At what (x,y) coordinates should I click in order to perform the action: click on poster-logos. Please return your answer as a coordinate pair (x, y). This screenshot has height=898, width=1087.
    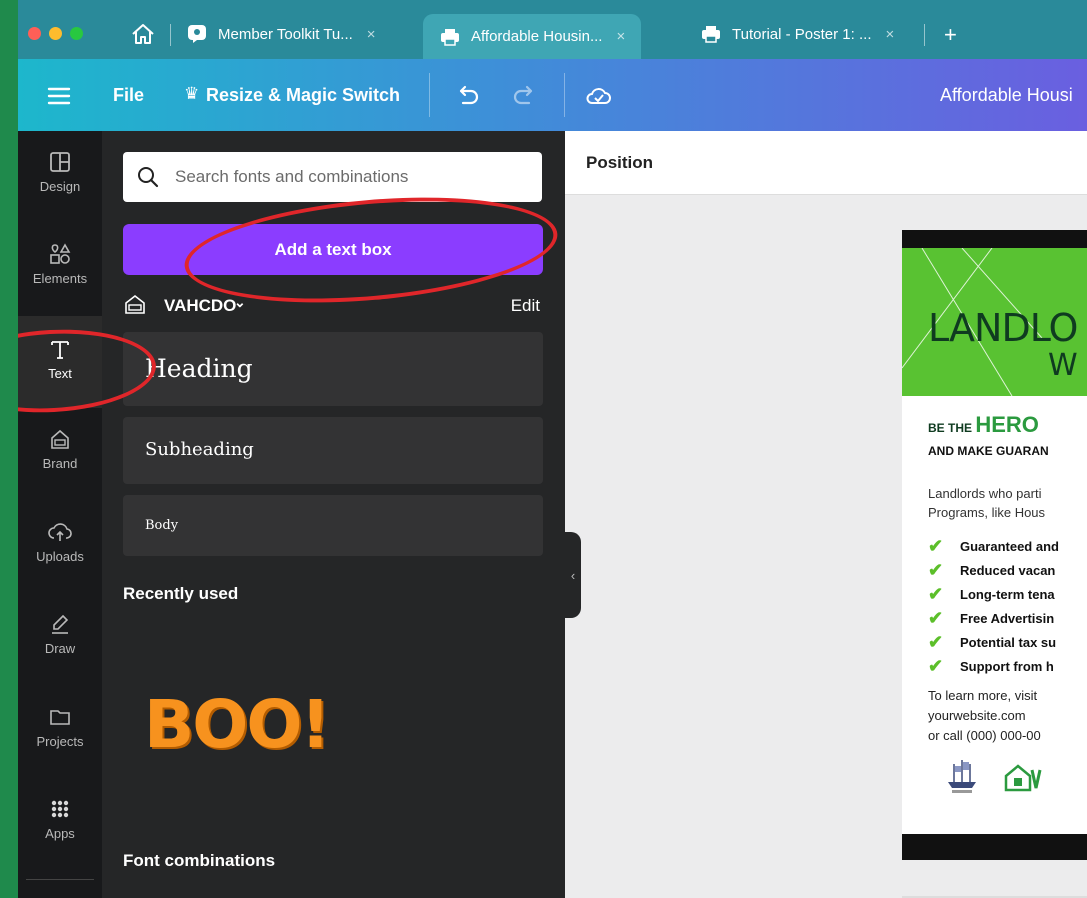
    Looking at the image, I should click on (994, 776).